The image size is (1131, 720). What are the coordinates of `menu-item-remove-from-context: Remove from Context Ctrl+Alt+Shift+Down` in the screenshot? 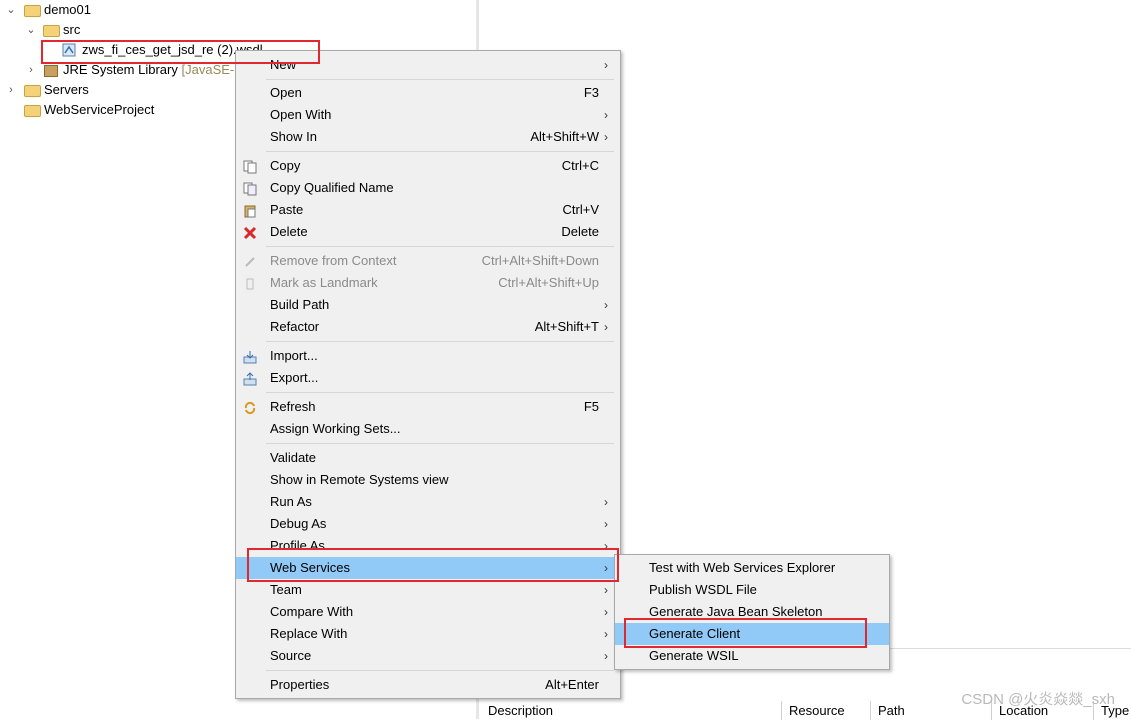 It's located at (428, 261).